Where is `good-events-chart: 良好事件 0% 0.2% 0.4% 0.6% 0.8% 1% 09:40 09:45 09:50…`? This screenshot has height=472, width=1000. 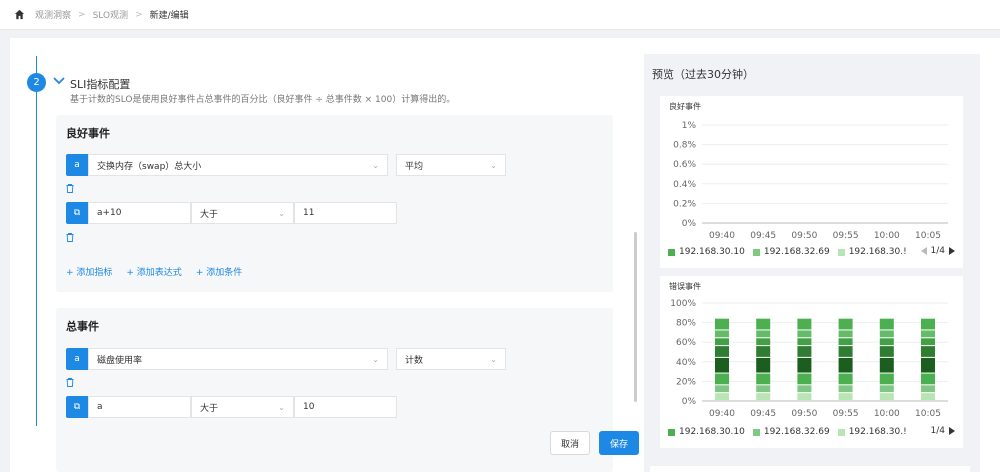
good-events-chart: 良好事件 0% 0.2% 0.4% 0.6% 0.8% 1% 09:40 09:45 09:50… is located at coordinates (811, 182).